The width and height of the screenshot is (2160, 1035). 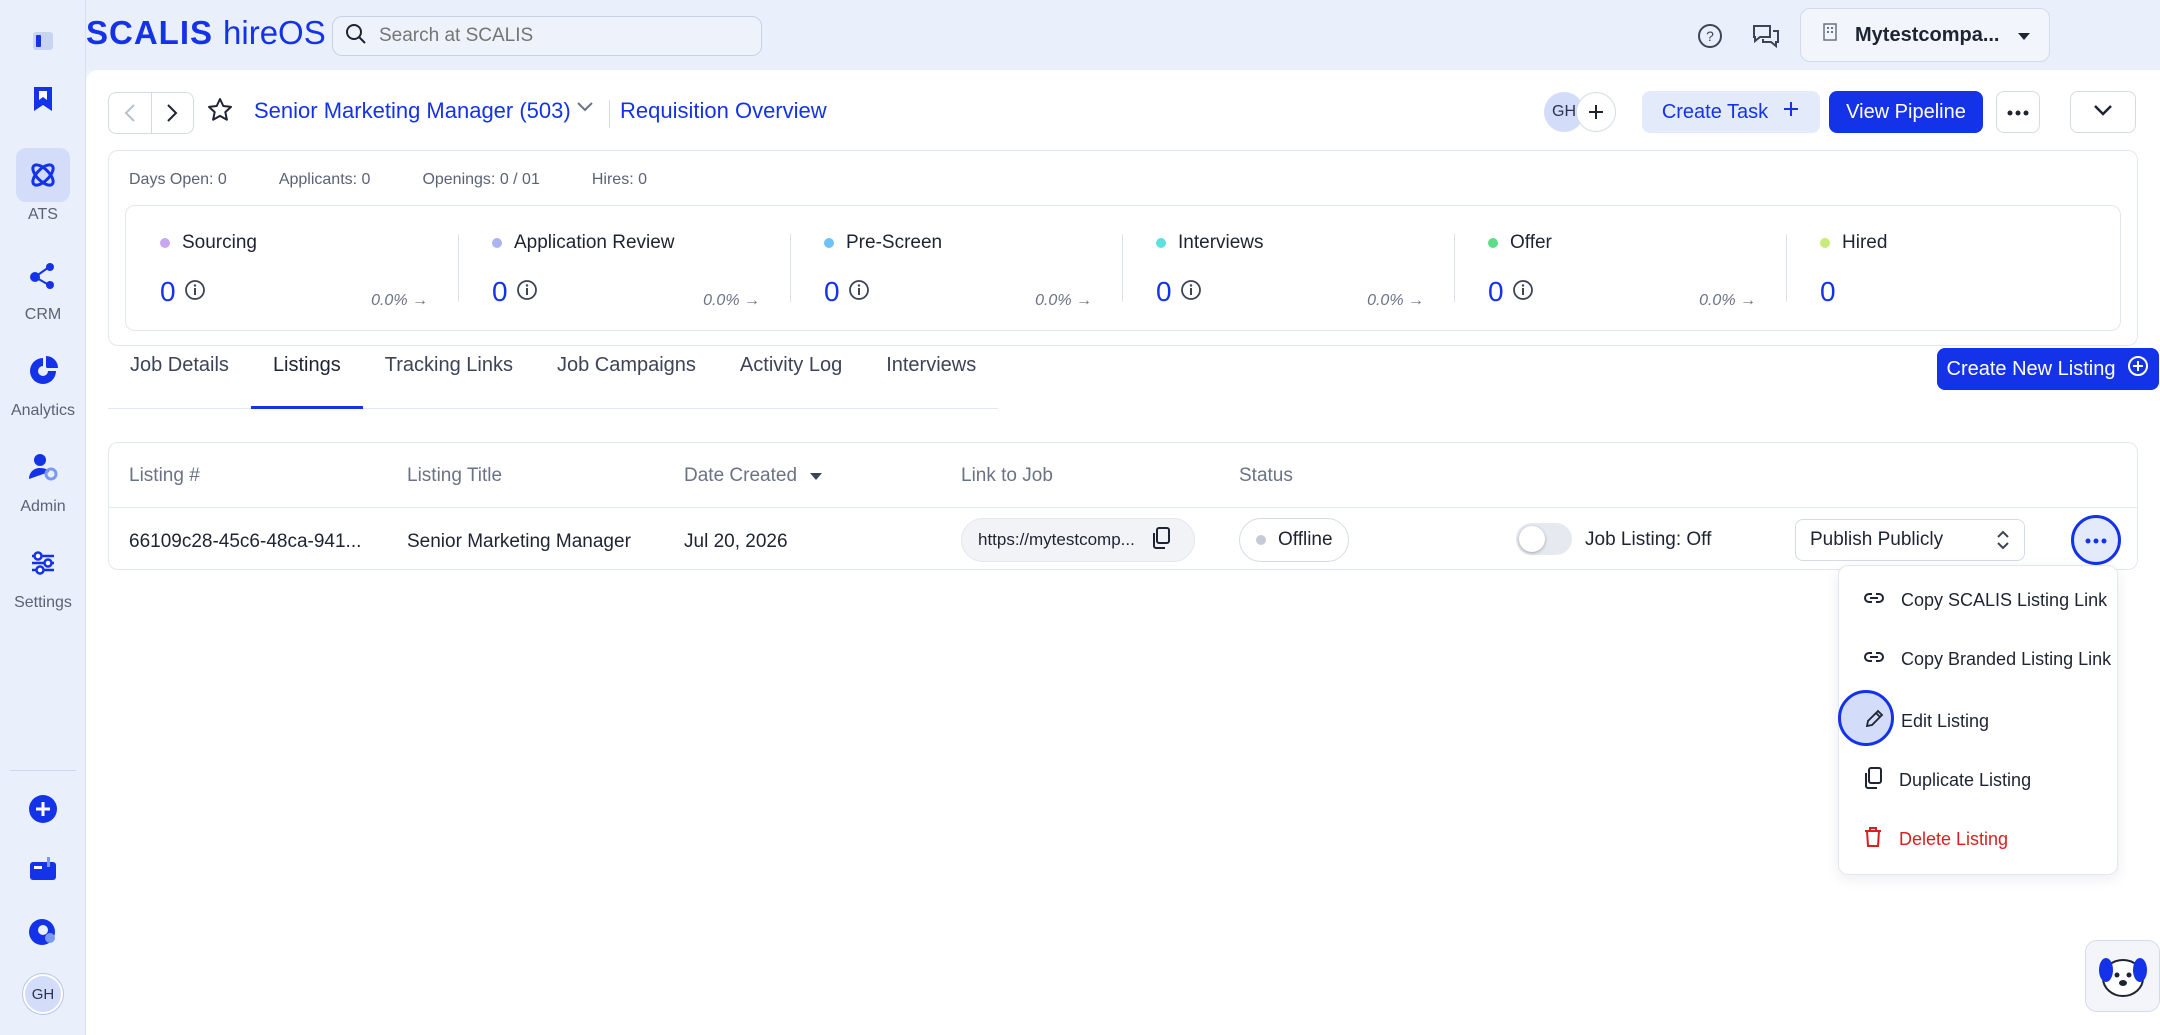 I want to click on menu-item-delete-listing: Delete Listing, so click(x=1935, y=839).